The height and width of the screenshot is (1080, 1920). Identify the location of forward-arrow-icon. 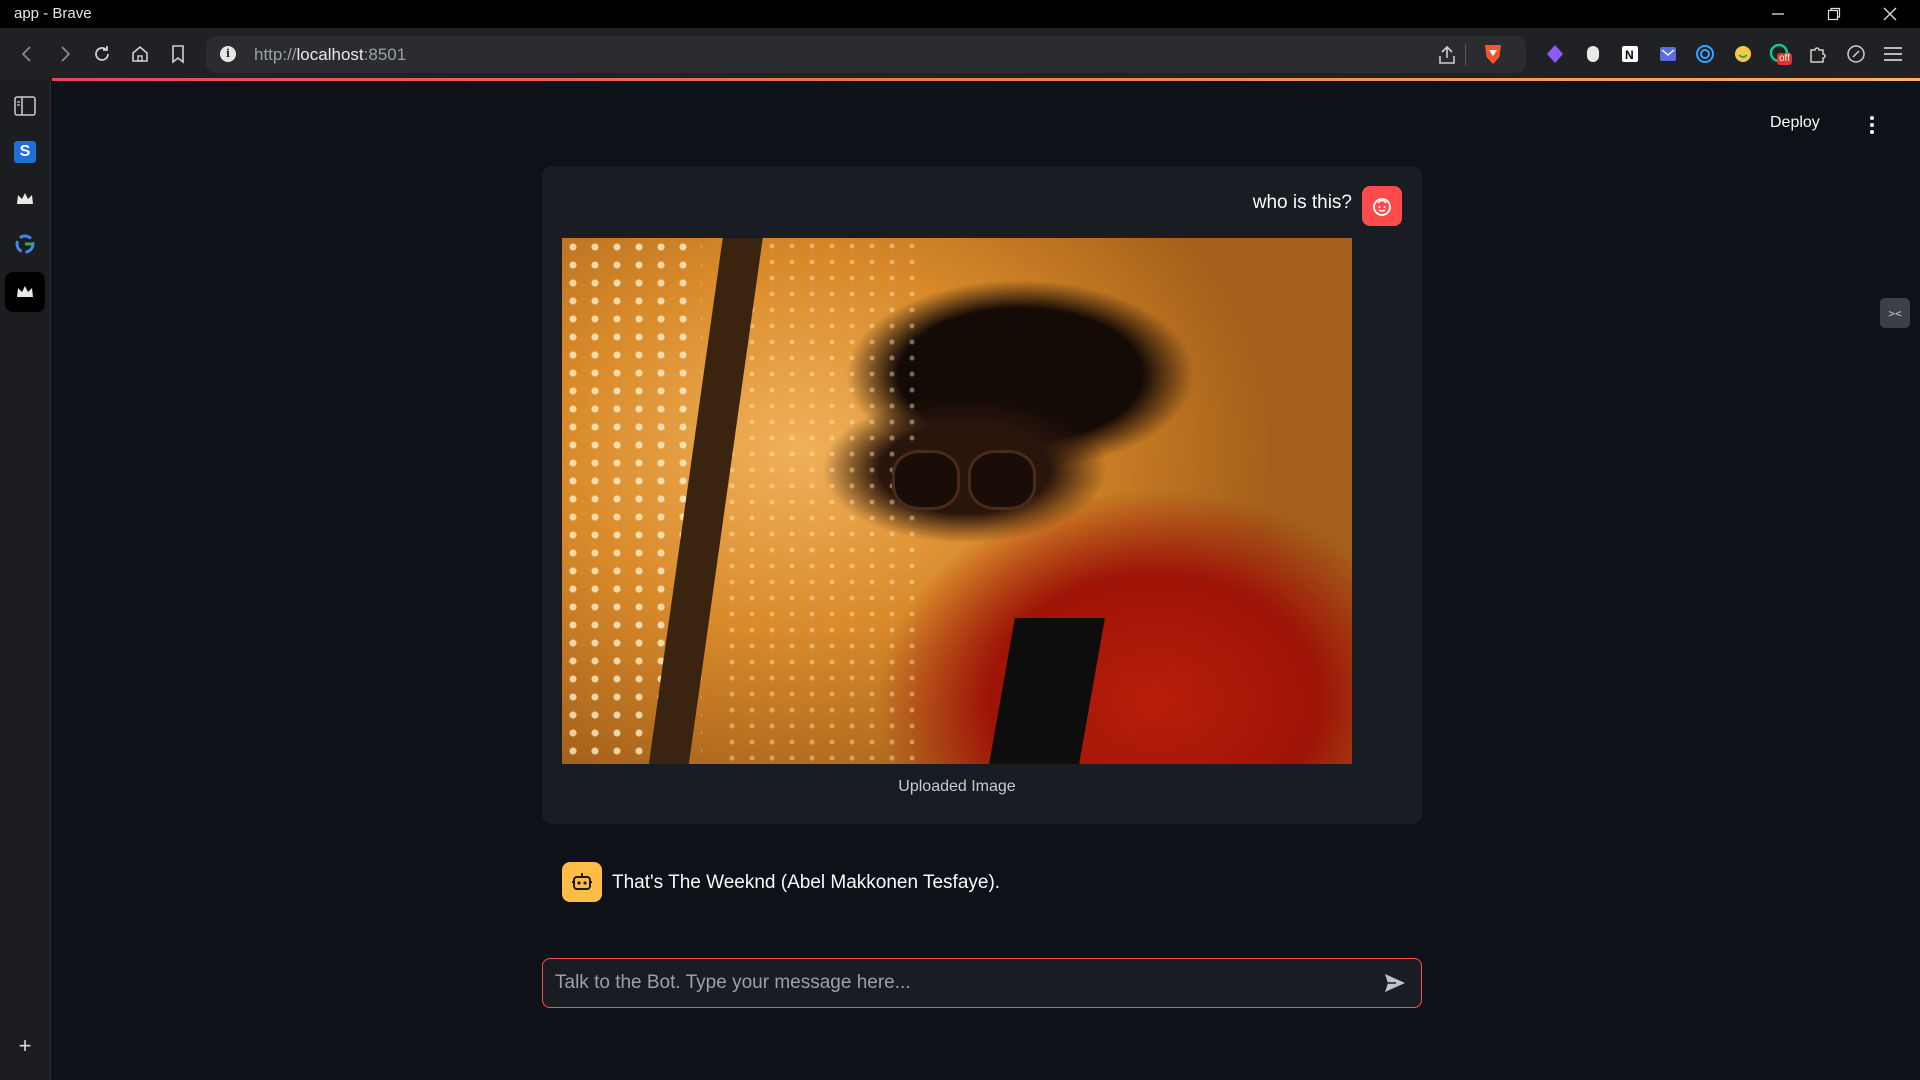
(66, 54).